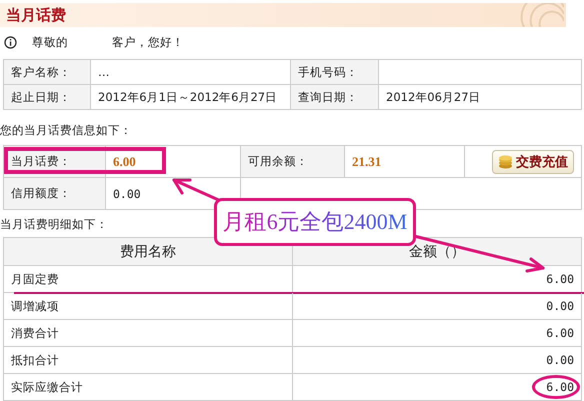  What do you see at coordinates (47, 97) in the screenshot?
I see `field-label: 起止日期：` at bounding box center [47, 97].